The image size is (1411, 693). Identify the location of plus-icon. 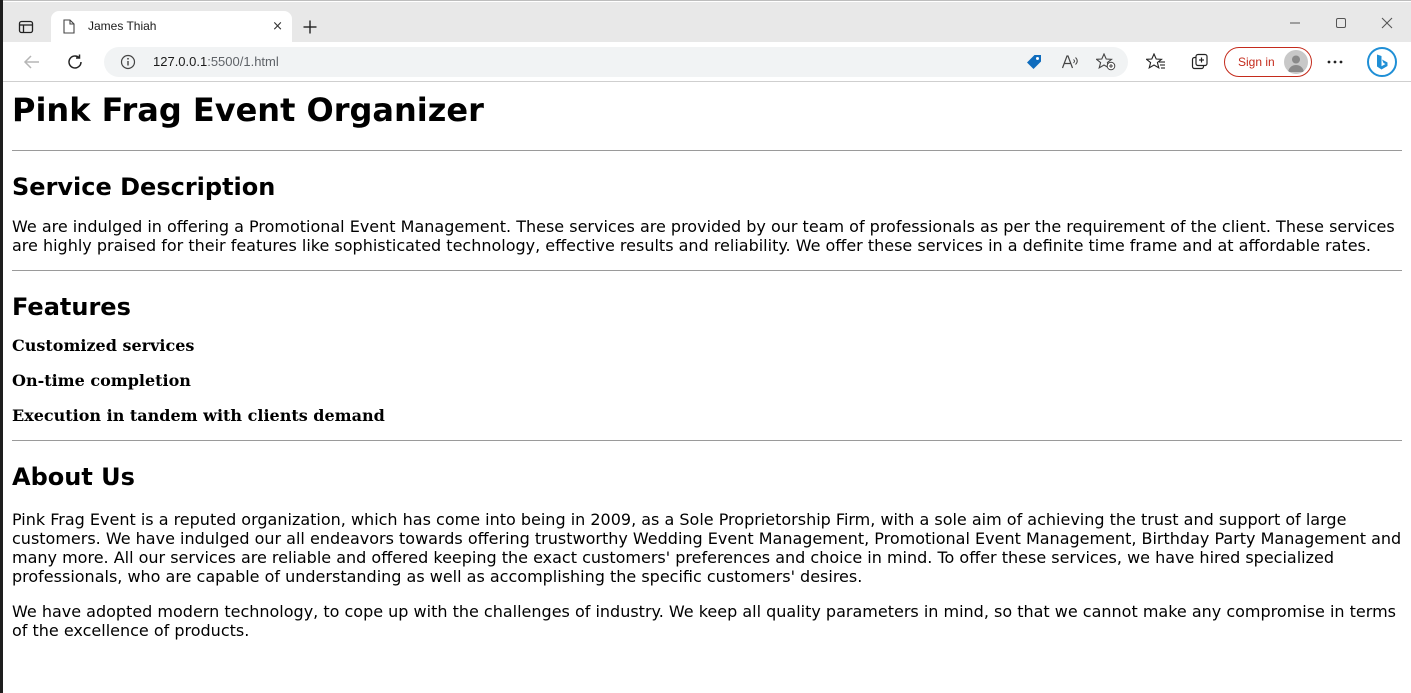
(310, 27).